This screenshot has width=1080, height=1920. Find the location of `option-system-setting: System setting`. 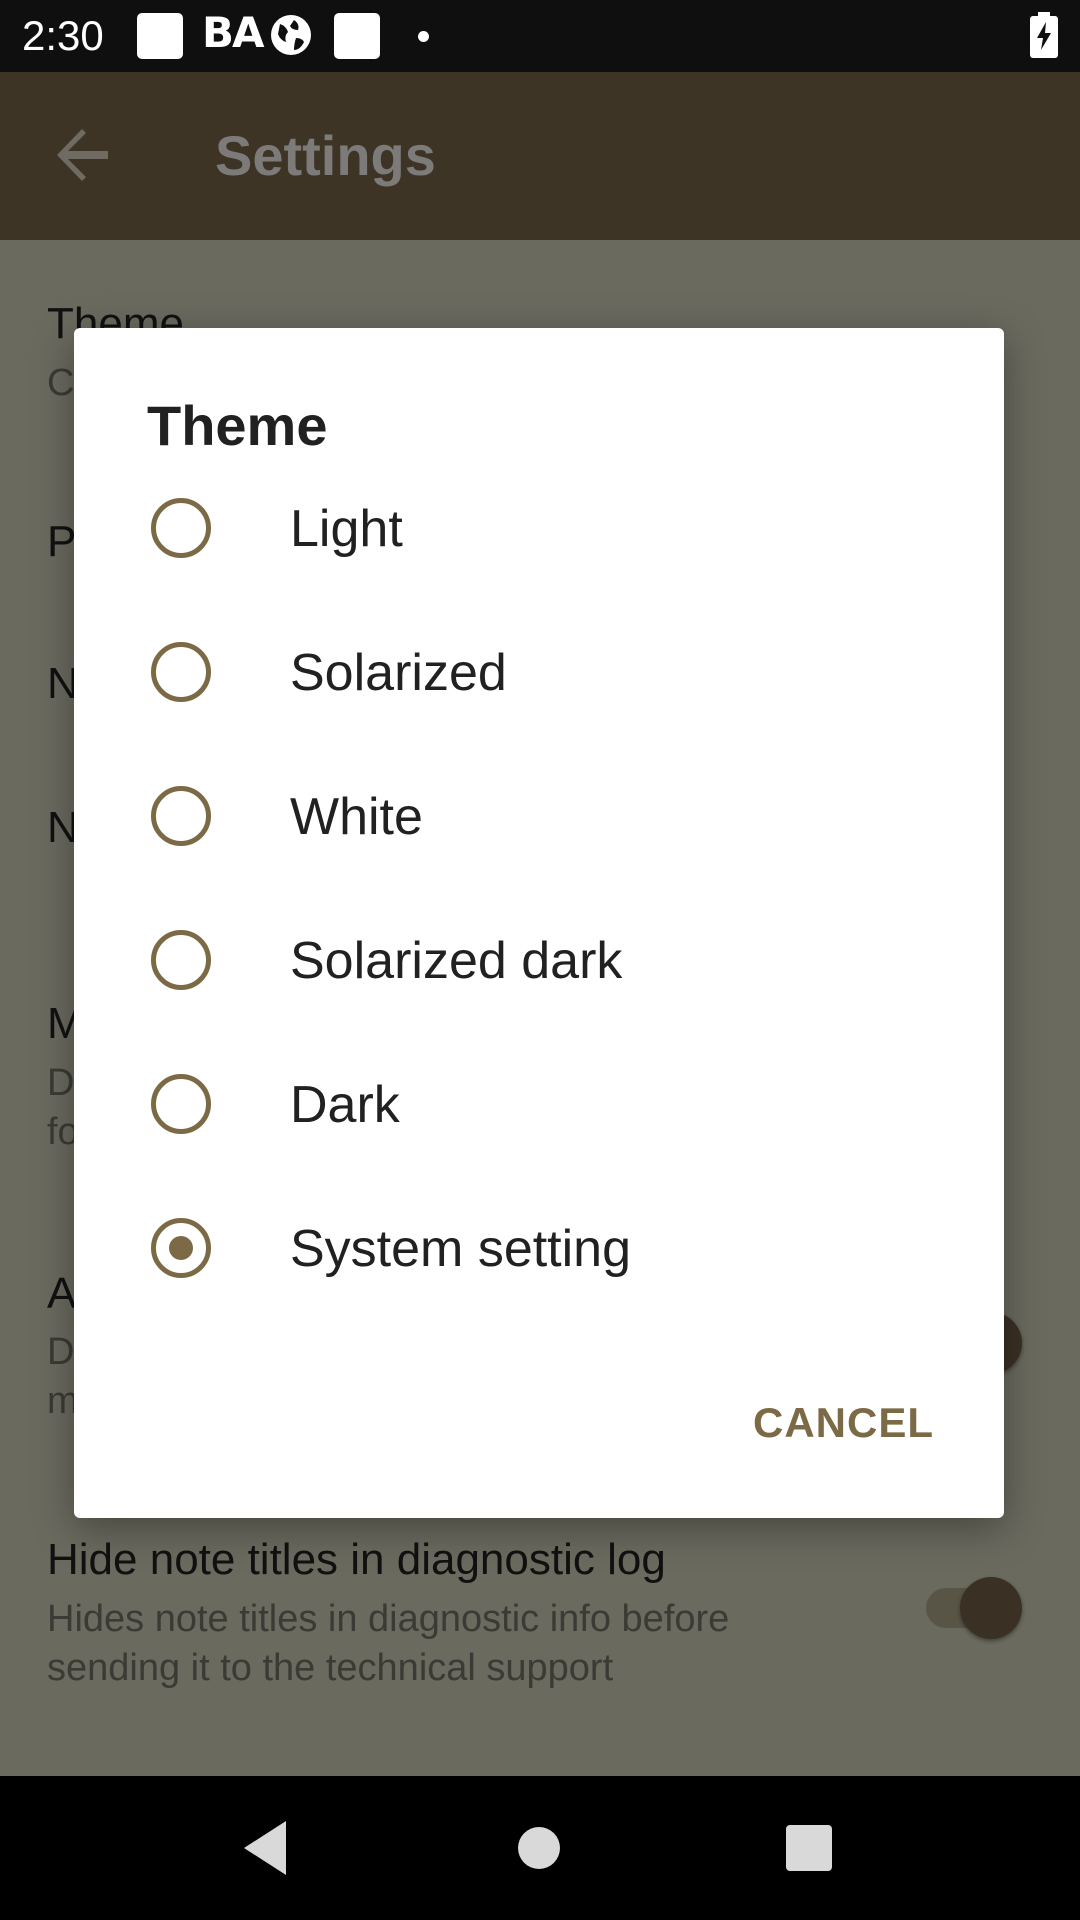

option-system-setting: System setting is located at coordinates (539, 1248).